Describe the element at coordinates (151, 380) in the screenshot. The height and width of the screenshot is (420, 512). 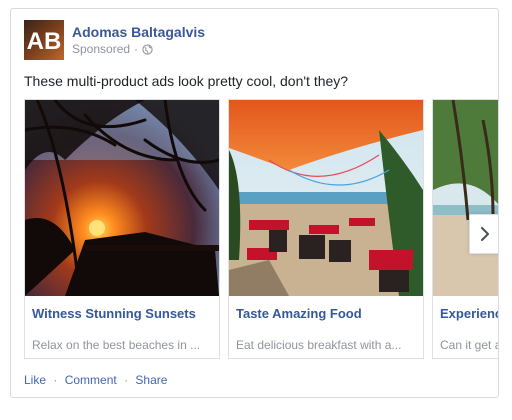
I see `share-link: Share` at that location.